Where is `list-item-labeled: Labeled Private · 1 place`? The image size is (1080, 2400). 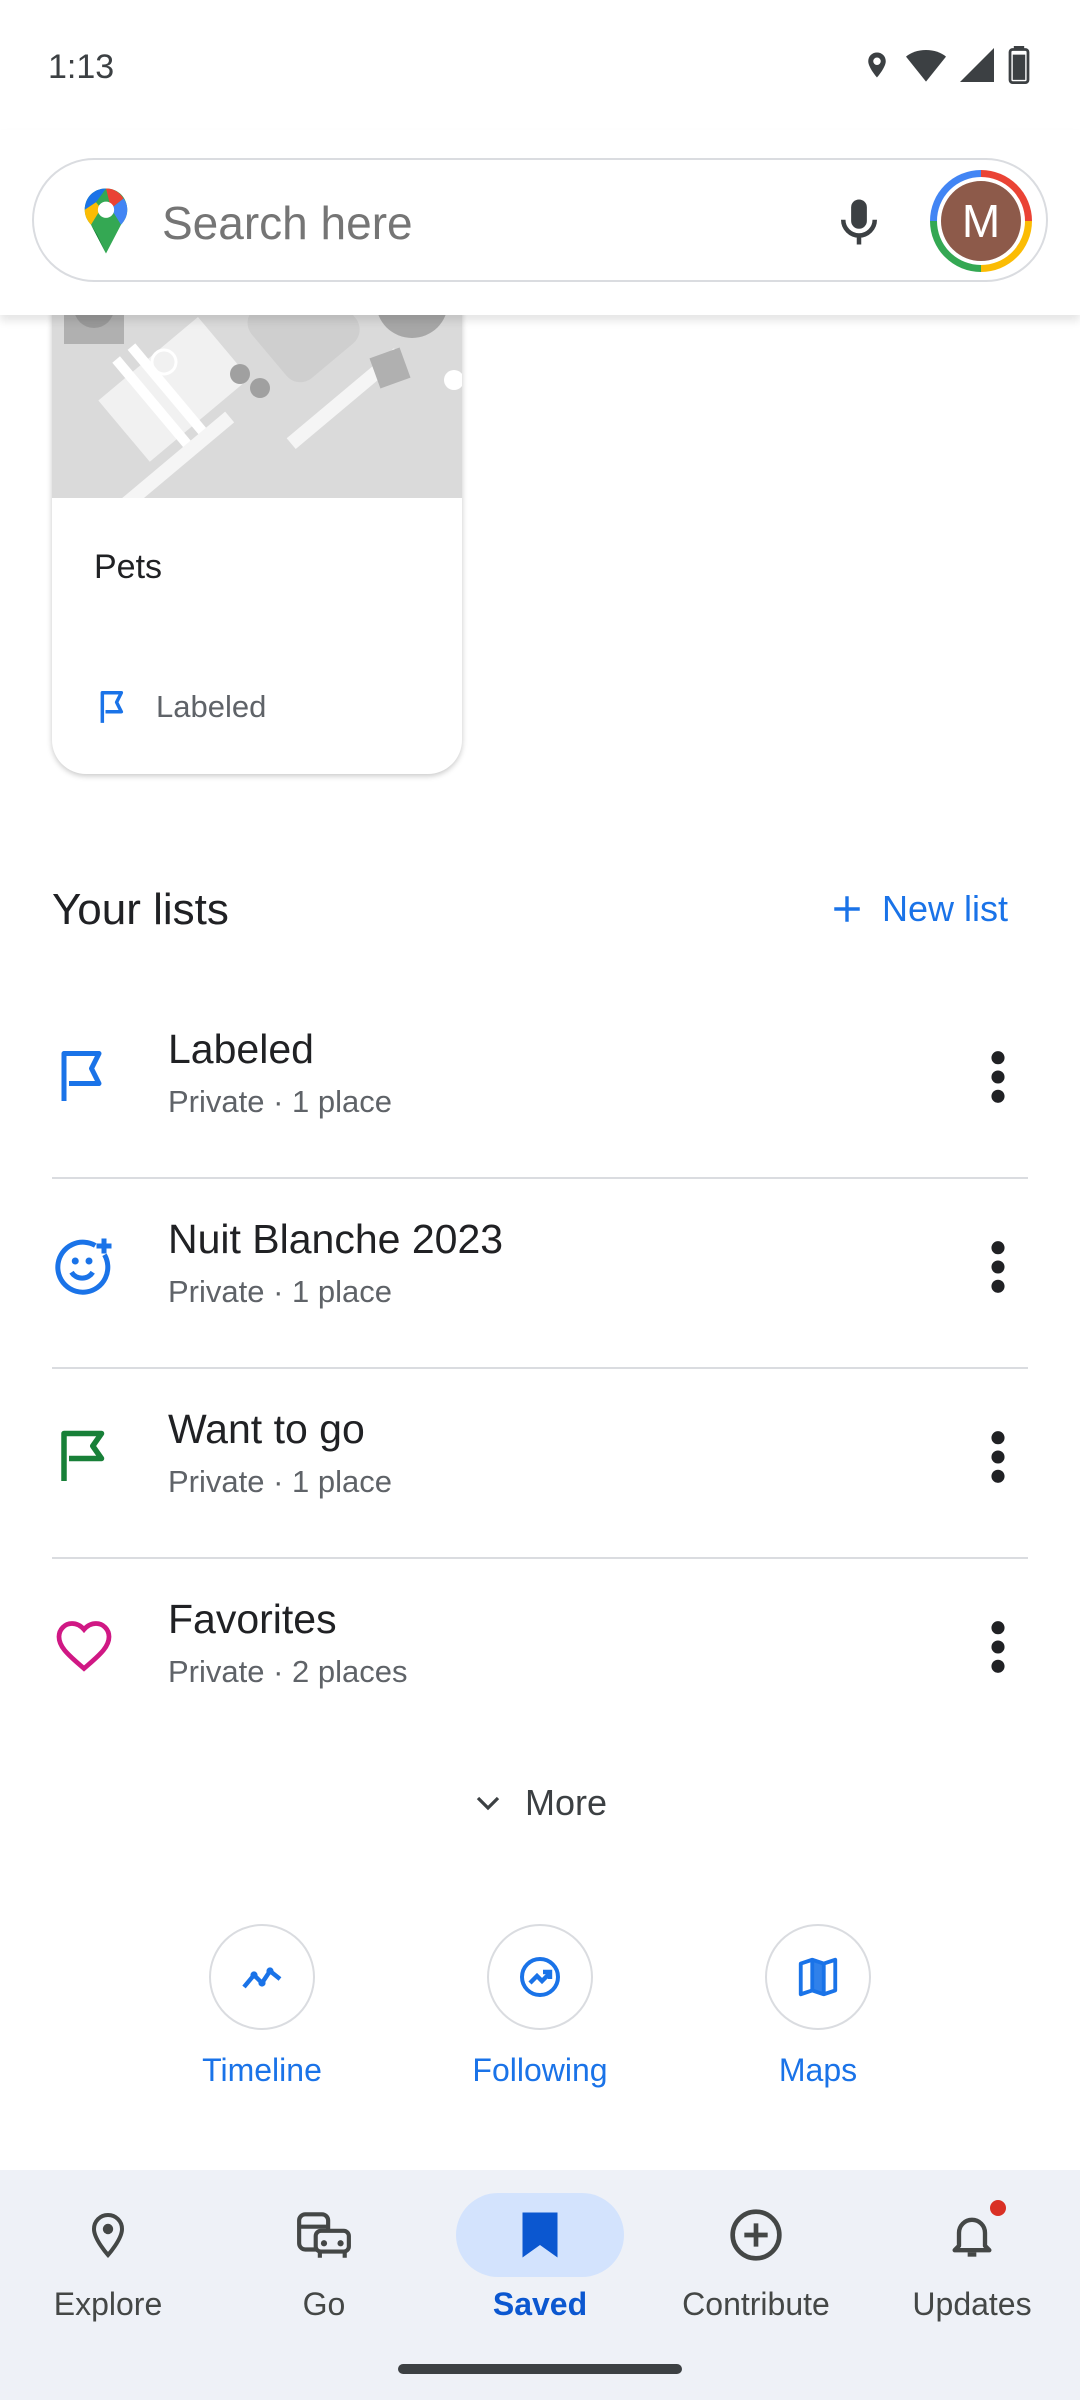
list-item-labeled: Labeled Private · 1 place is located at coordinates (540, 1083).